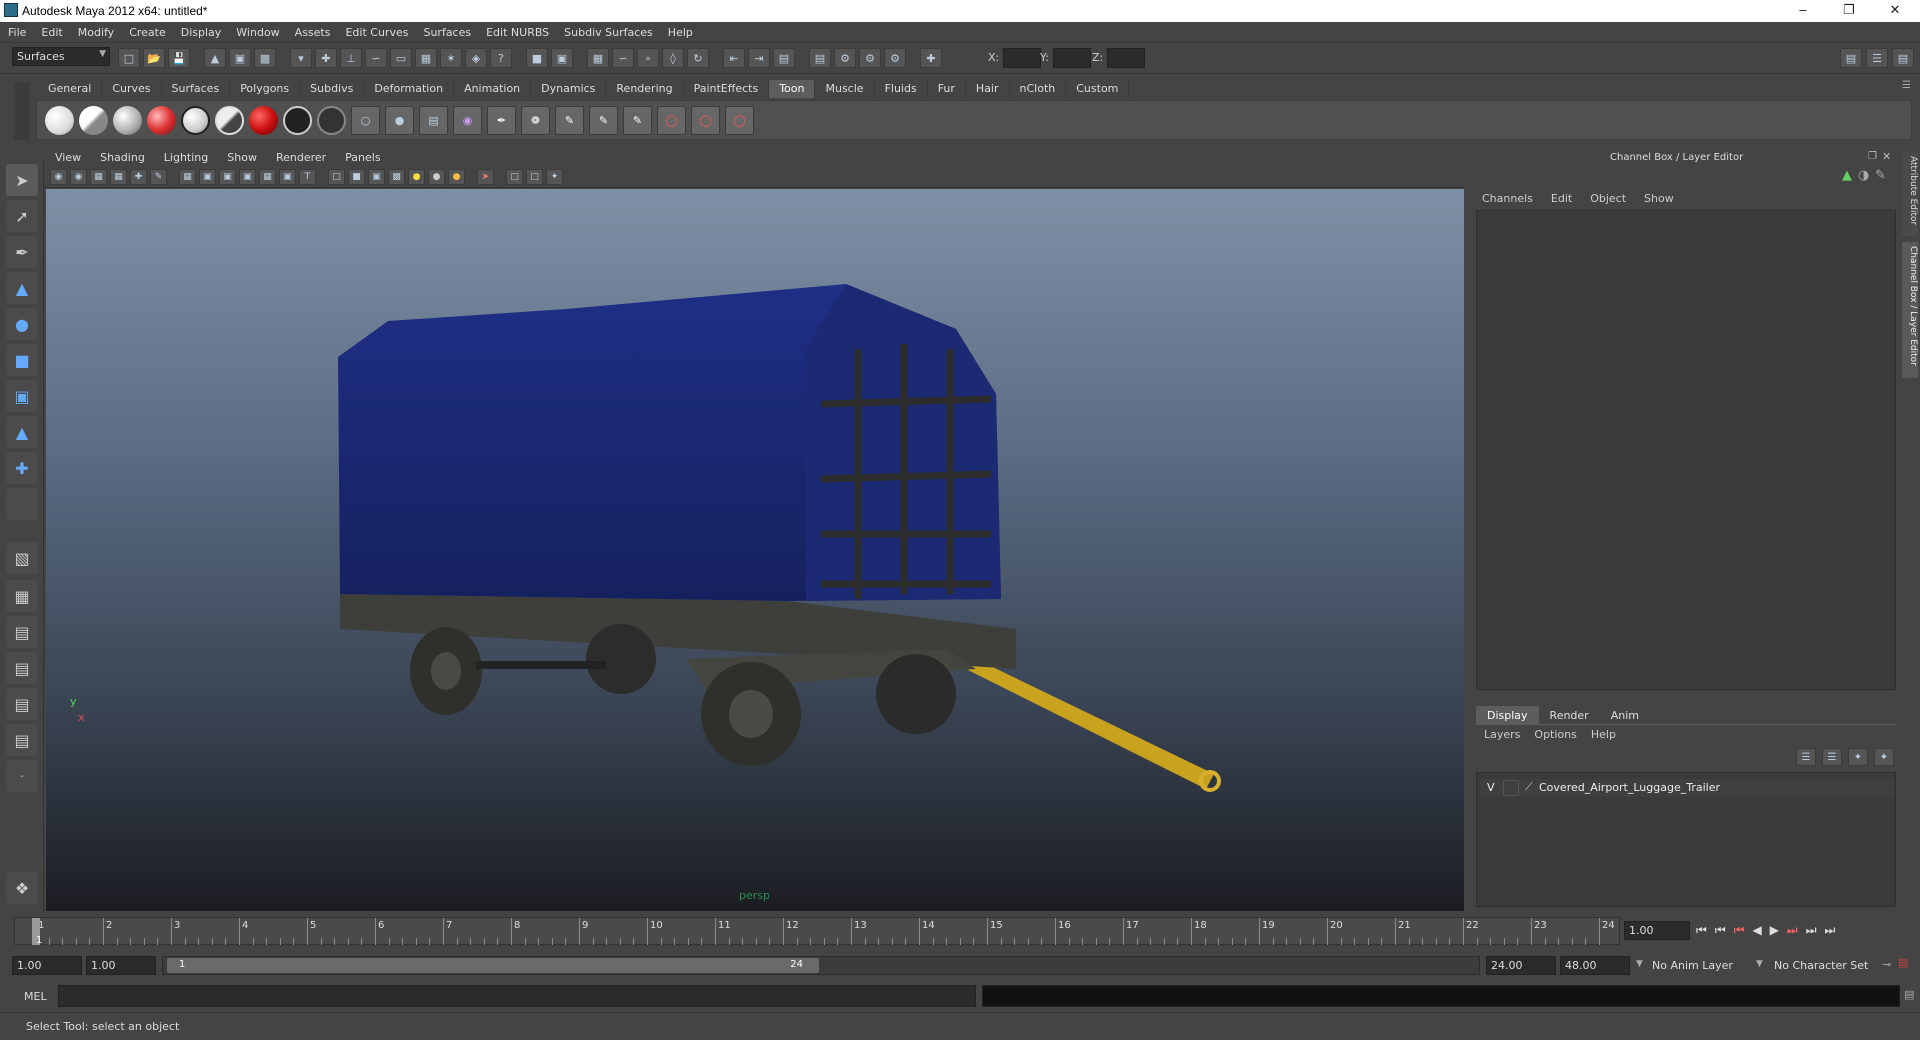 This screenshot has width=1920, height=1040. What do you see at coordinates (1903, 58) in the screenshot?
I see `toggle-channel-box-icon: ▤` at bounding box center [1903, 58].